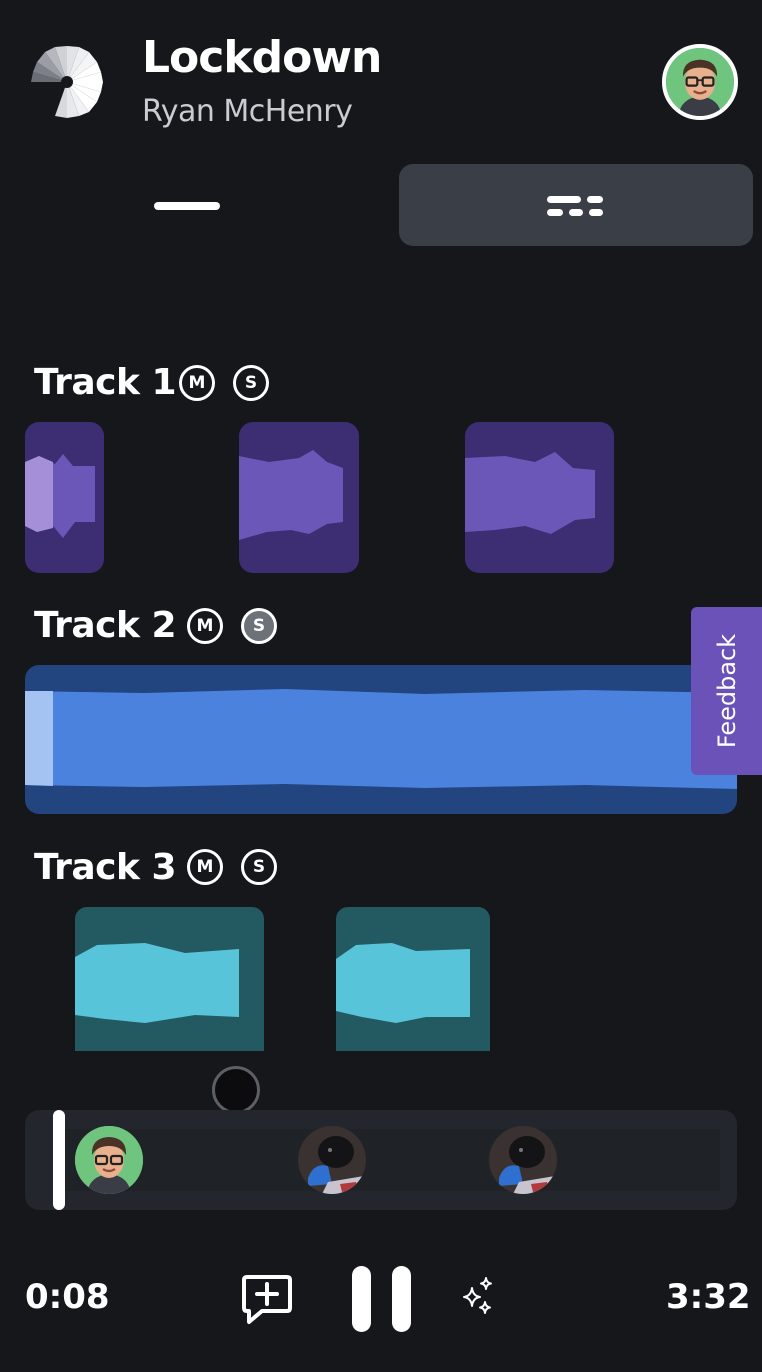 The width and height of the screenshot is (762, 1372). What do you see at coordinates (478, 1296) in the screenshot?
I see `sparkle-icon` at bounding box center [478, 1296].